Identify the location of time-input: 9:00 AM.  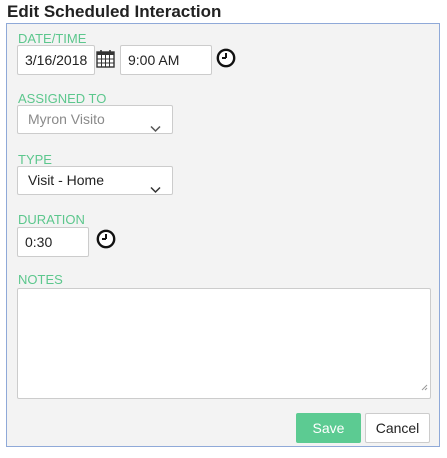
(166, 60).